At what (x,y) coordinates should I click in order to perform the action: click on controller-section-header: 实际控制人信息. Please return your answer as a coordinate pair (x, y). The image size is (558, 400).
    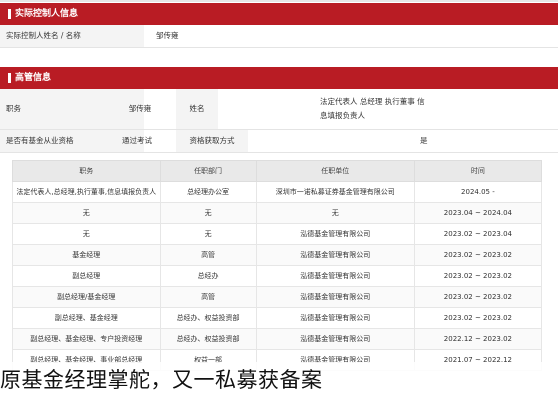
    Looking at the image, I should click on (279, 14).